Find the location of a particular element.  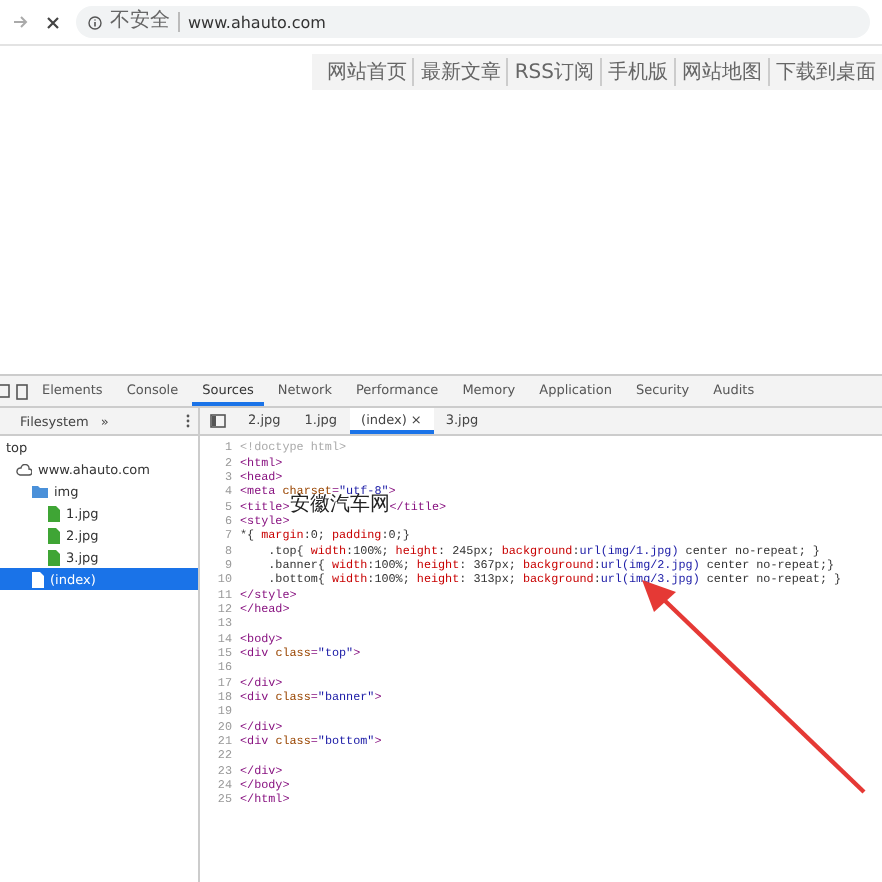

url-text: www.ahauto.com is located at coordinates (257, 22).